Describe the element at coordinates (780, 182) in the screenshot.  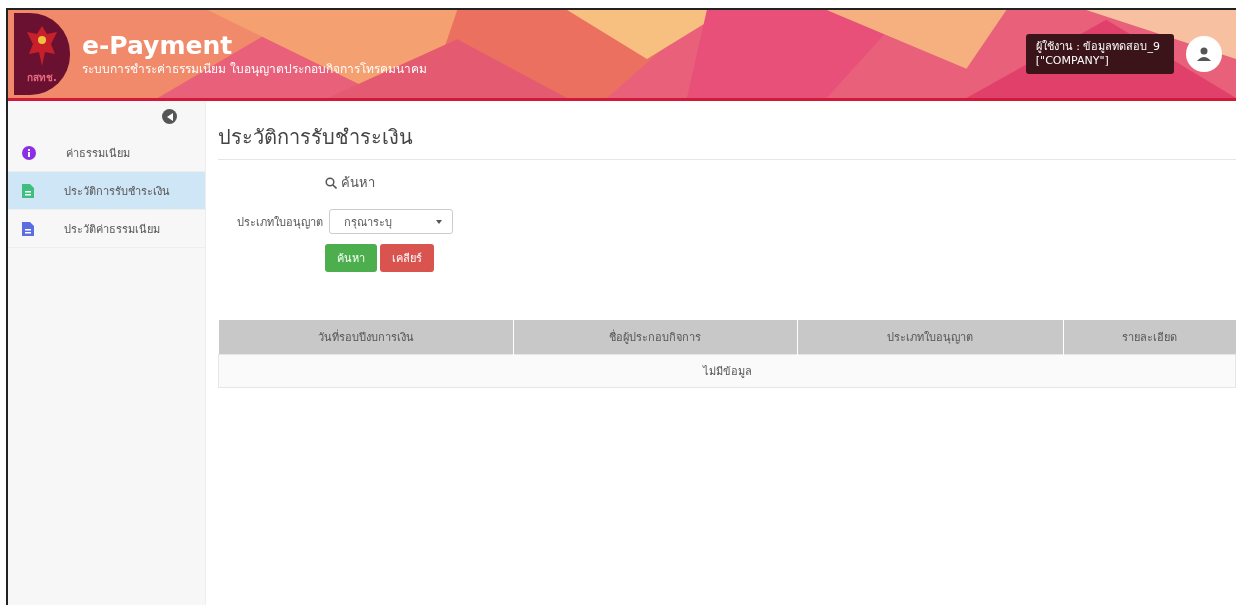
I see `search-heading: ค้นหา` at that location.